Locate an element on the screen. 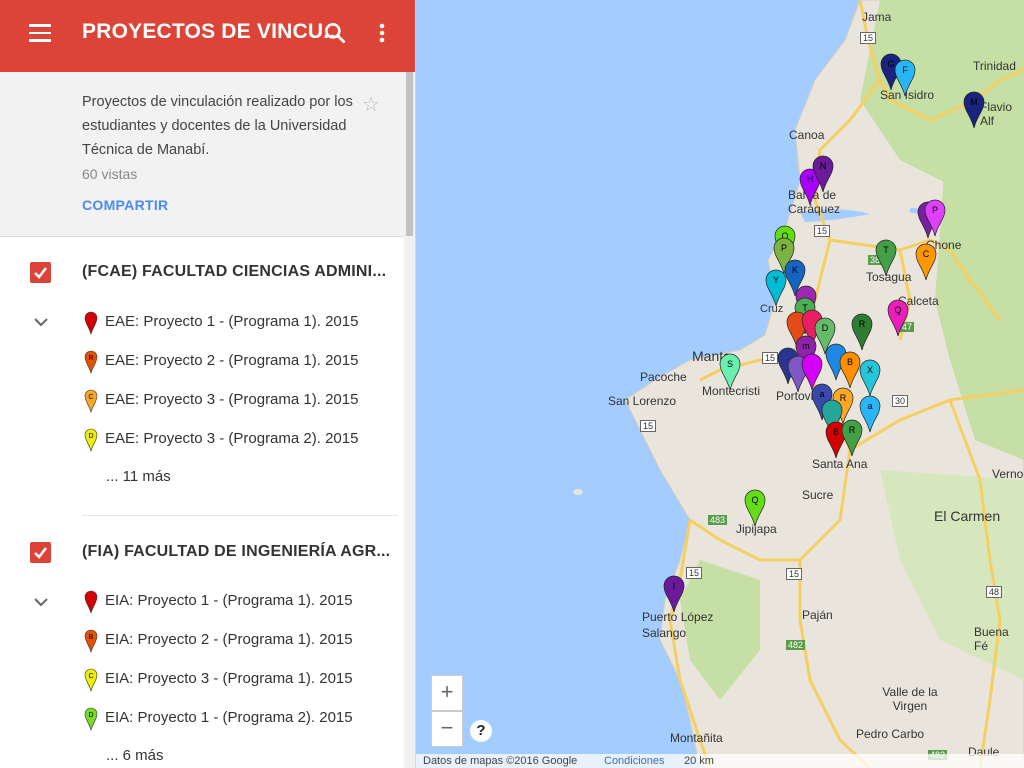 The height and width of the screenshot is (768, 1024). map-marker: Y is located at coordinates (776, 288).